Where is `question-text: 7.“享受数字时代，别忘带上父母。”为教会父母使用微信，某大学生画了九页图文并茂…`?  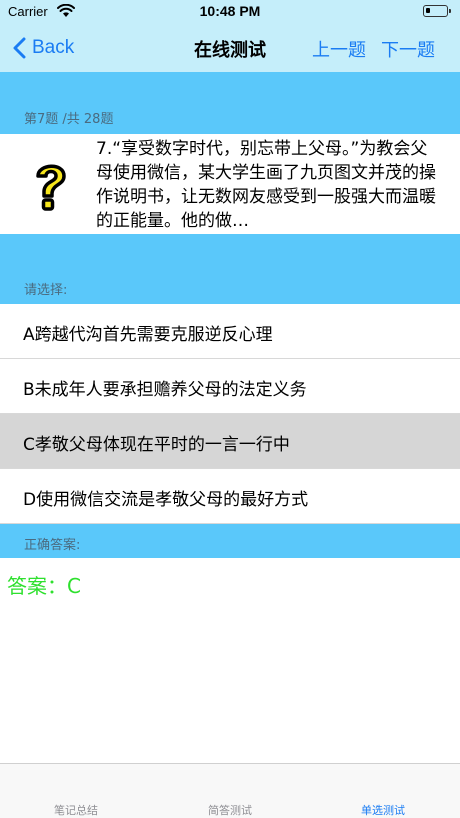
question-text: 7.“享受数字时代，别忘带上父母。”为教会父母使用微信，某大学生画了九页图文并茂… is located at coordinates (266, 185).